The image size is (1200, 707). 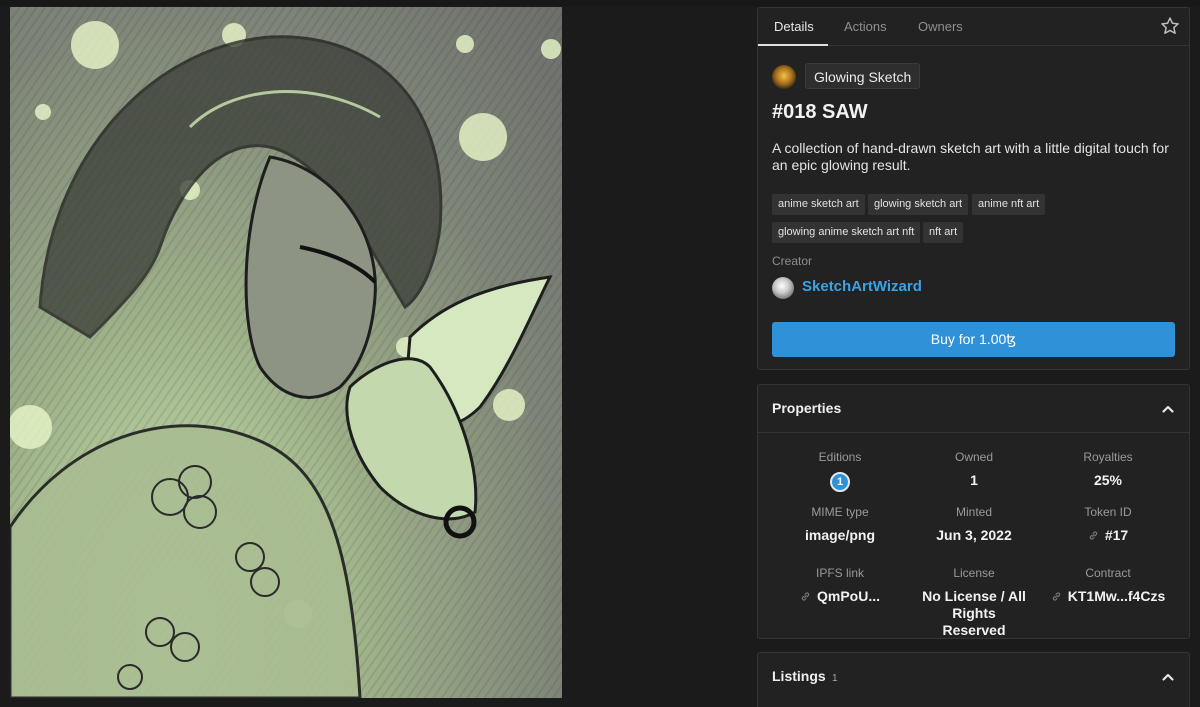 I want to click on prop-label: Owned, so click(x=974, y=457).